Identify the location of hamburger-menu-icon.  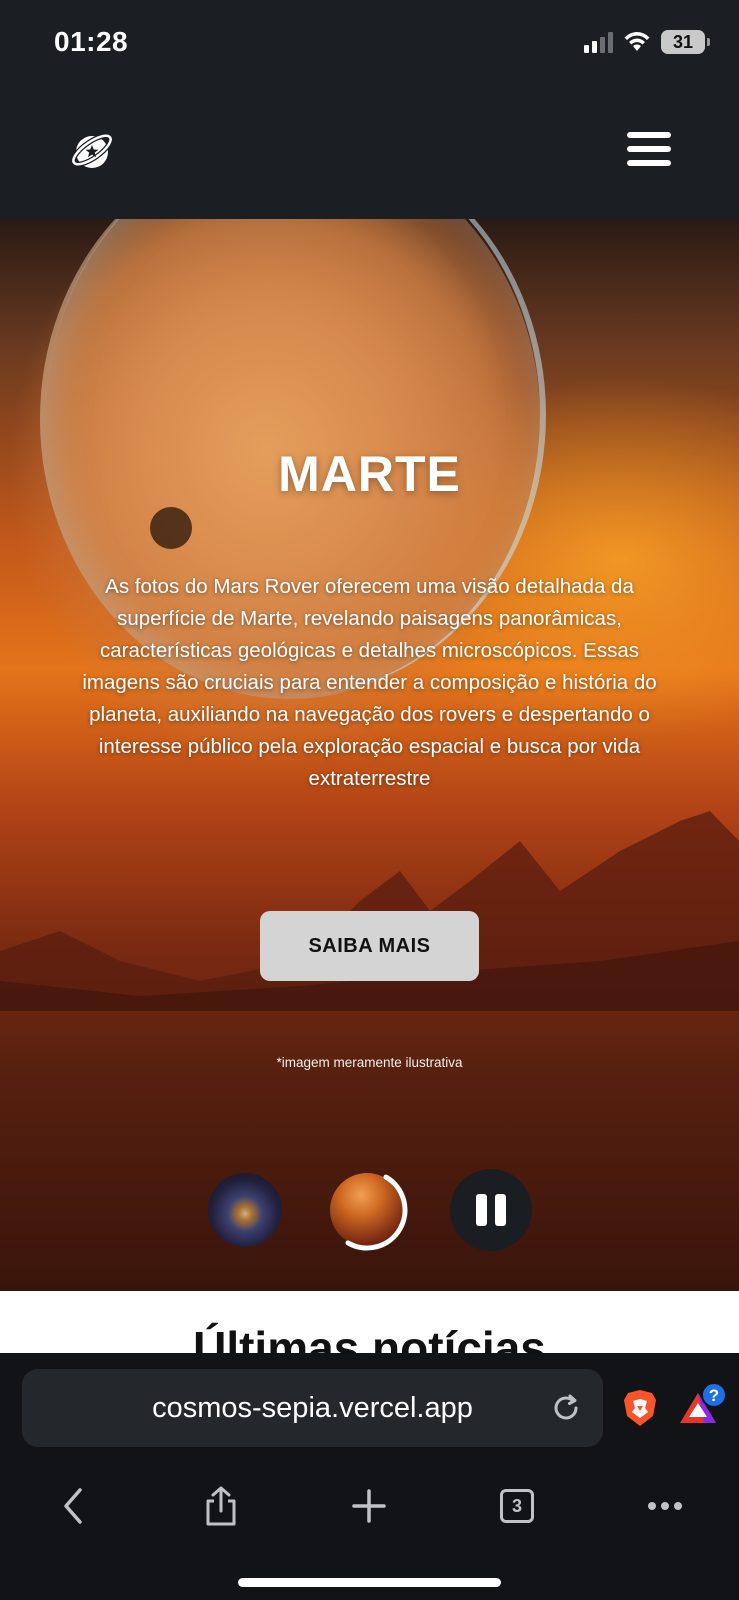
(649, 149).